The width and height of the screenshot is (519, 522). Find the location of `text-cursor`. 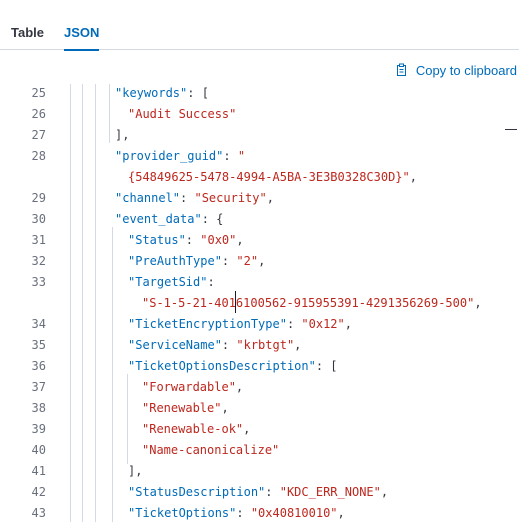

text-cursor is located at coordinates (235, 302).